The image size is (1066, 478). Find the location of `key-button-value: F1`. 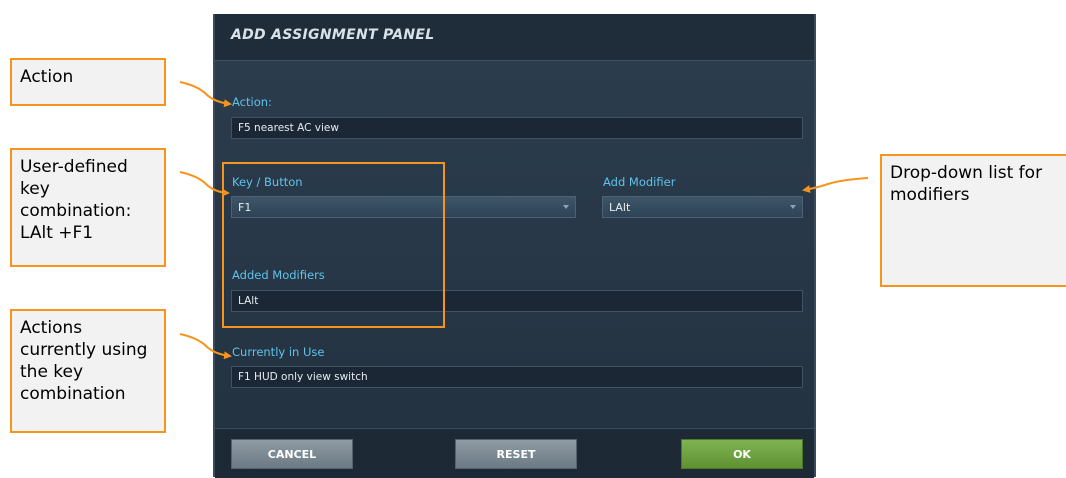

key-button-value: F1 is located at coordinates (245, 207).